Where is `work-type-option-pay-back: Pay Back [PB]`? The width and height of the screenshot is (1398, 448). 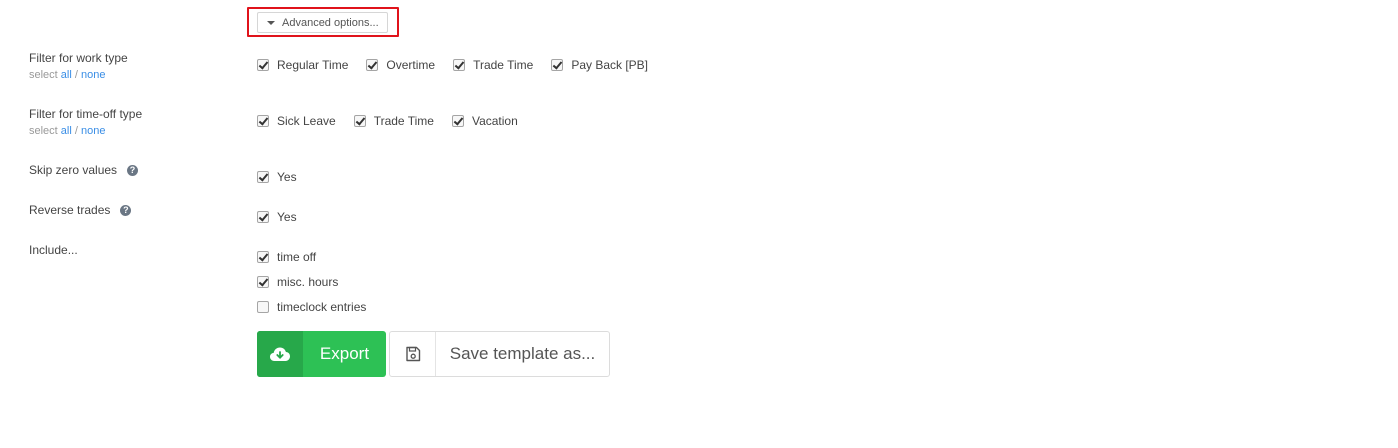
work-type-option-pay-back: Pay Back [PB] is located at coordinates (599, 65).